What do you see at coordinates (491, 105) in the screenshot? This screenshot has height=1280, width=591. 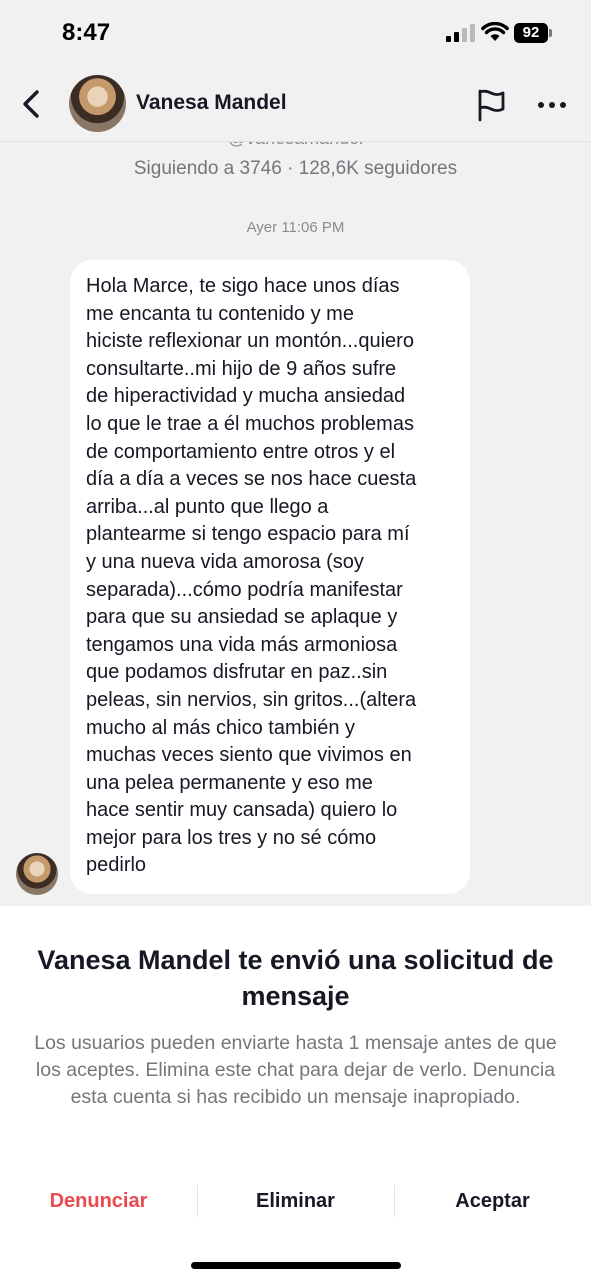 I see `flag-icon` at bounding box center [491, 105].